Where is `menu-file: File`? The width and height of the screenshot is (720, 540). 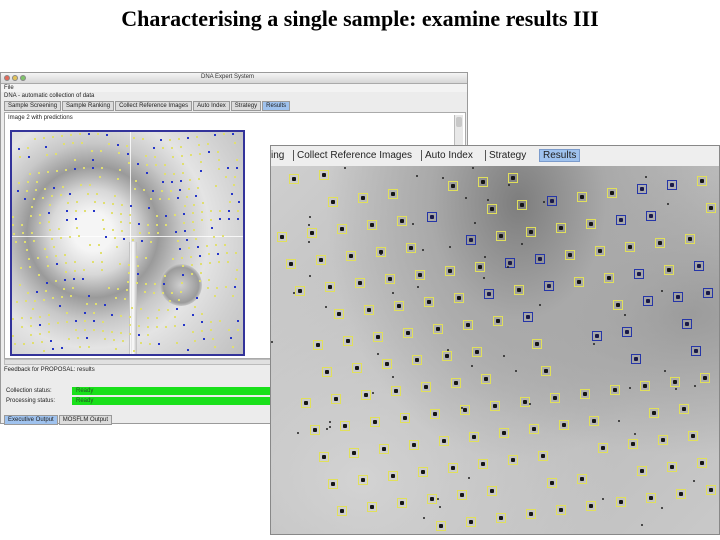 menu-file: File is located at coordinates (234, 88).